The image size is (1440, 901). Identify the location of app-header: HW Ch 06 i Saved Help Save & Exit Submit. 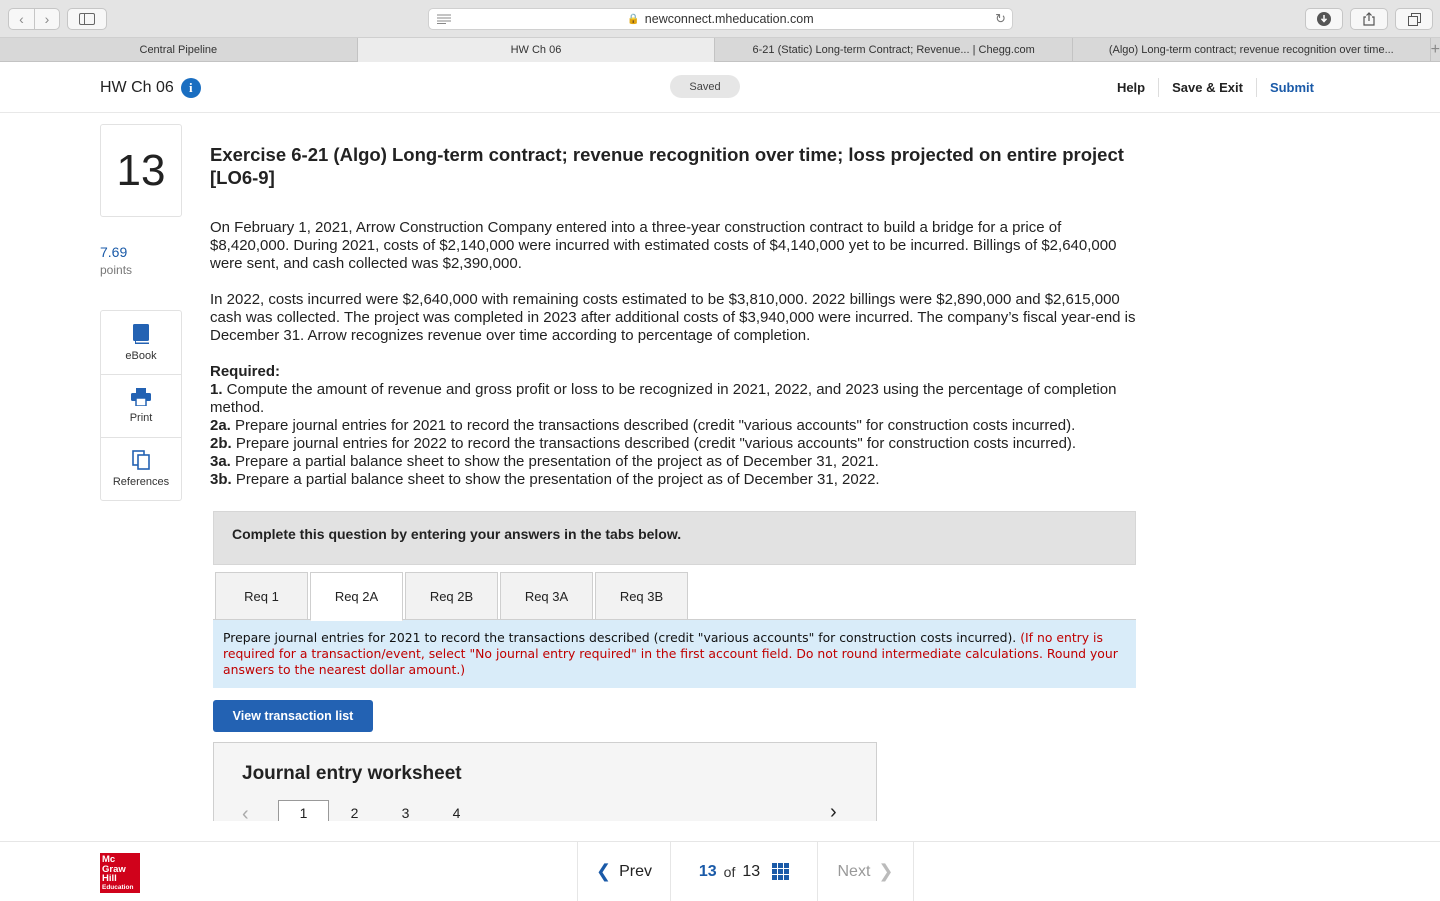
(720, 88).